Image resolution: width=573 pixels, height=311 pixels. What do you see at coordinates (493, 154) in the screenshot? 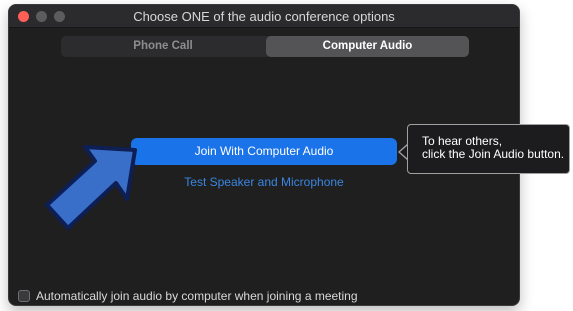
I see `tooltip-line-2: click the Join Audio button.` at bounding box center [493, 154].